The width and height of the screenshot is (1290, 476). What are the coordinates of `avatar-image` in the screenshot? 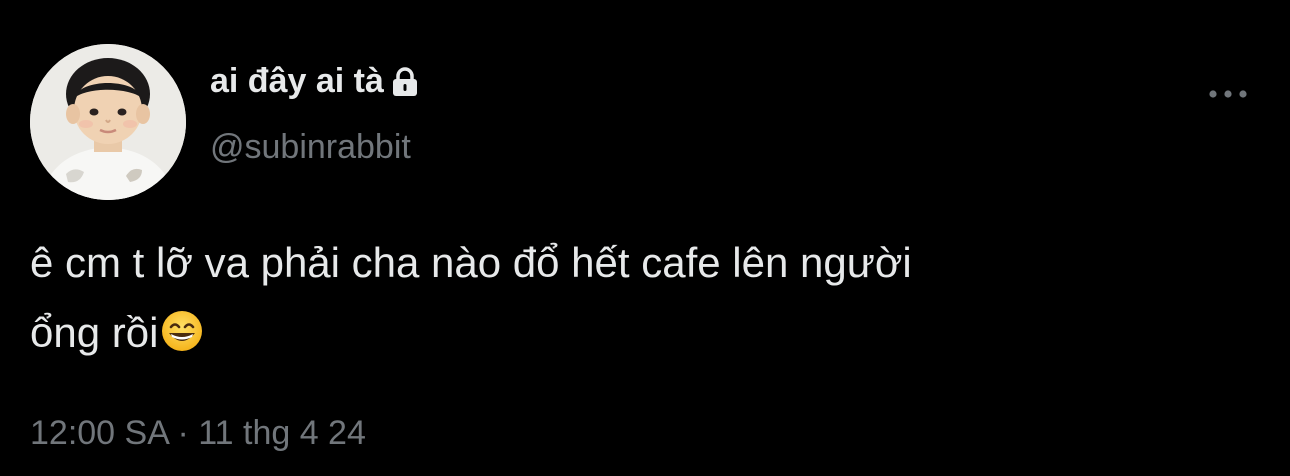 It's located at (108, 122).